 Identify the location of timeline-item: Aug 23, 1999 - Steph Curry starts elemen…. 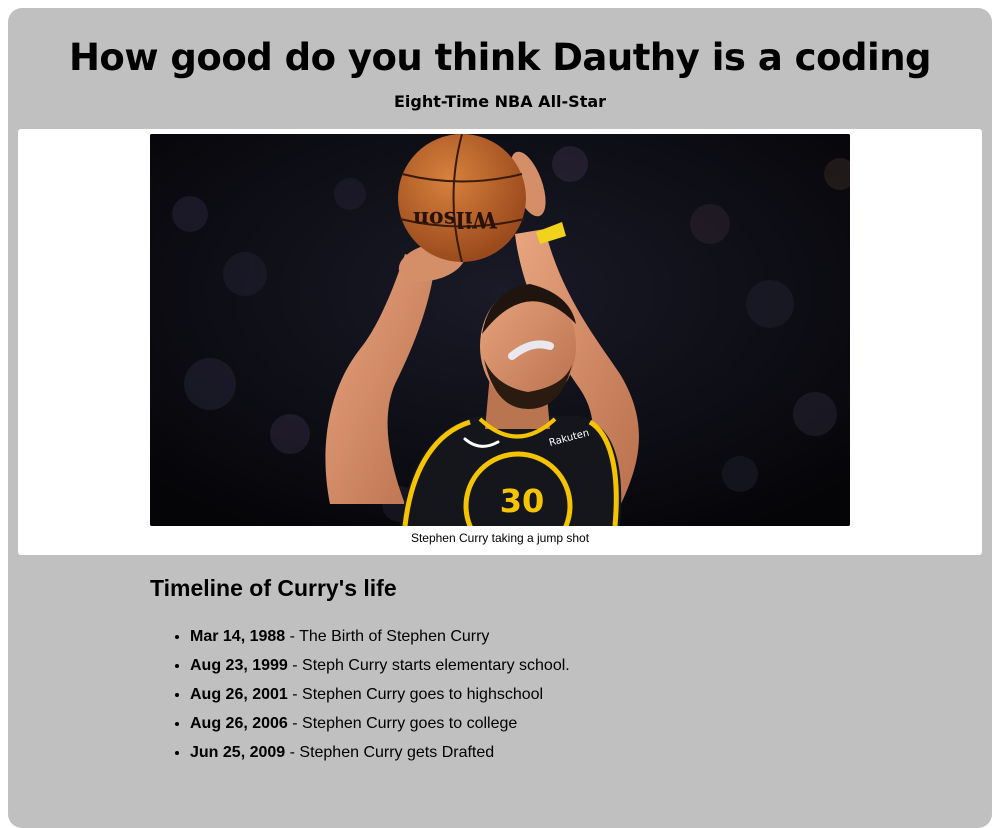
(380, 668).